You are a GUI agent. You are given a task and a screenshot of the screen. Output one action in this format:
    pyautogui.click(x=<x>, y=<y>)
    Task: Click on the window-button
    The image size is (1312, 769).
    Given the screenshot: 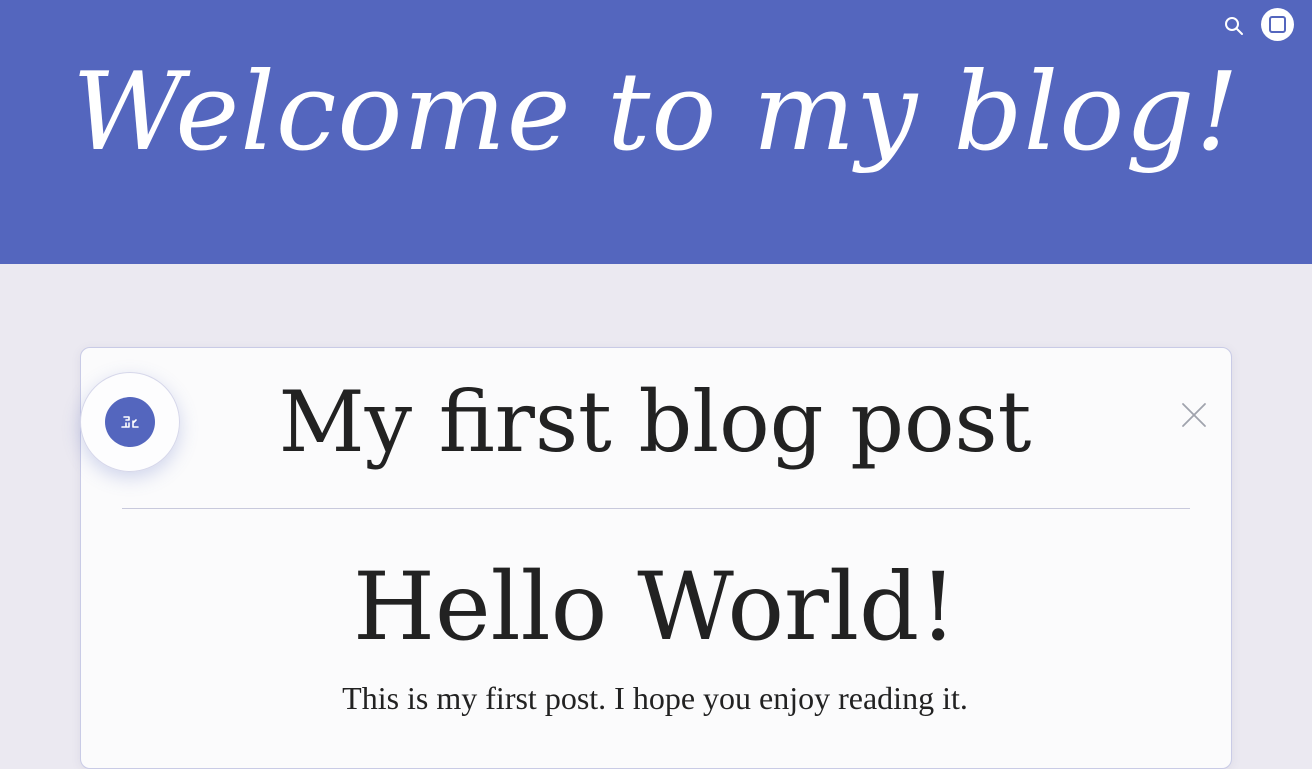 What is the action you would take?
    pyautogui.click(x=1277, y=24)
    